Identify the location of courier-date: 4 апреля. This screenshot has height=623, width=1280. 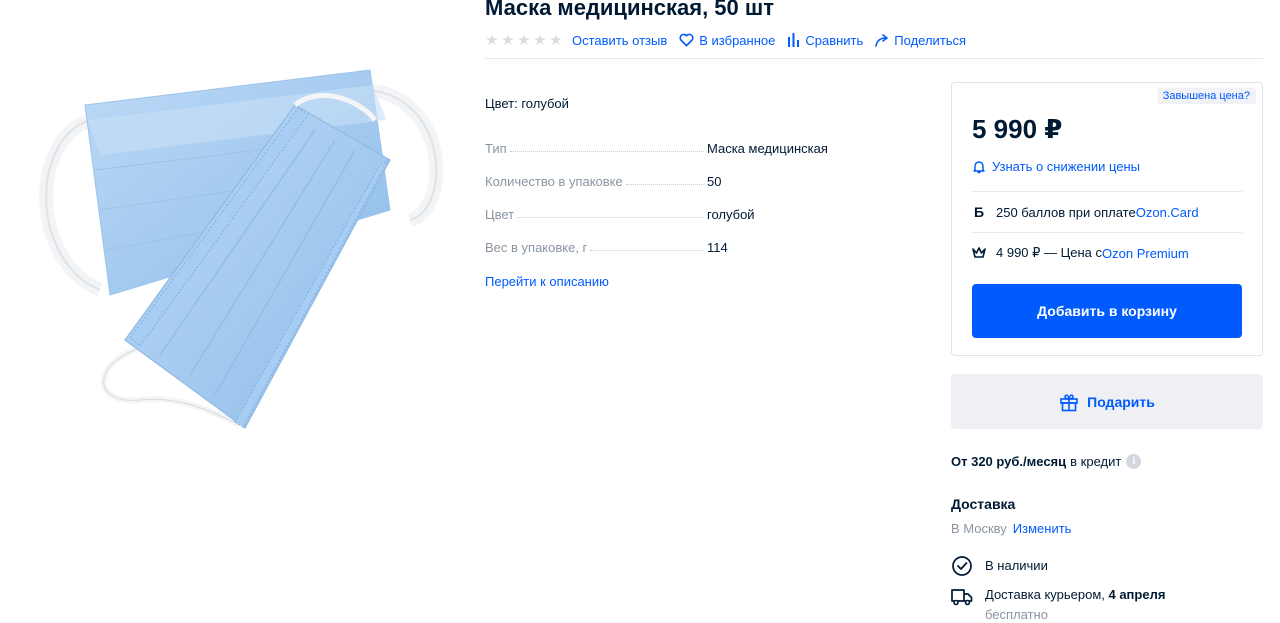
(1137, 594).